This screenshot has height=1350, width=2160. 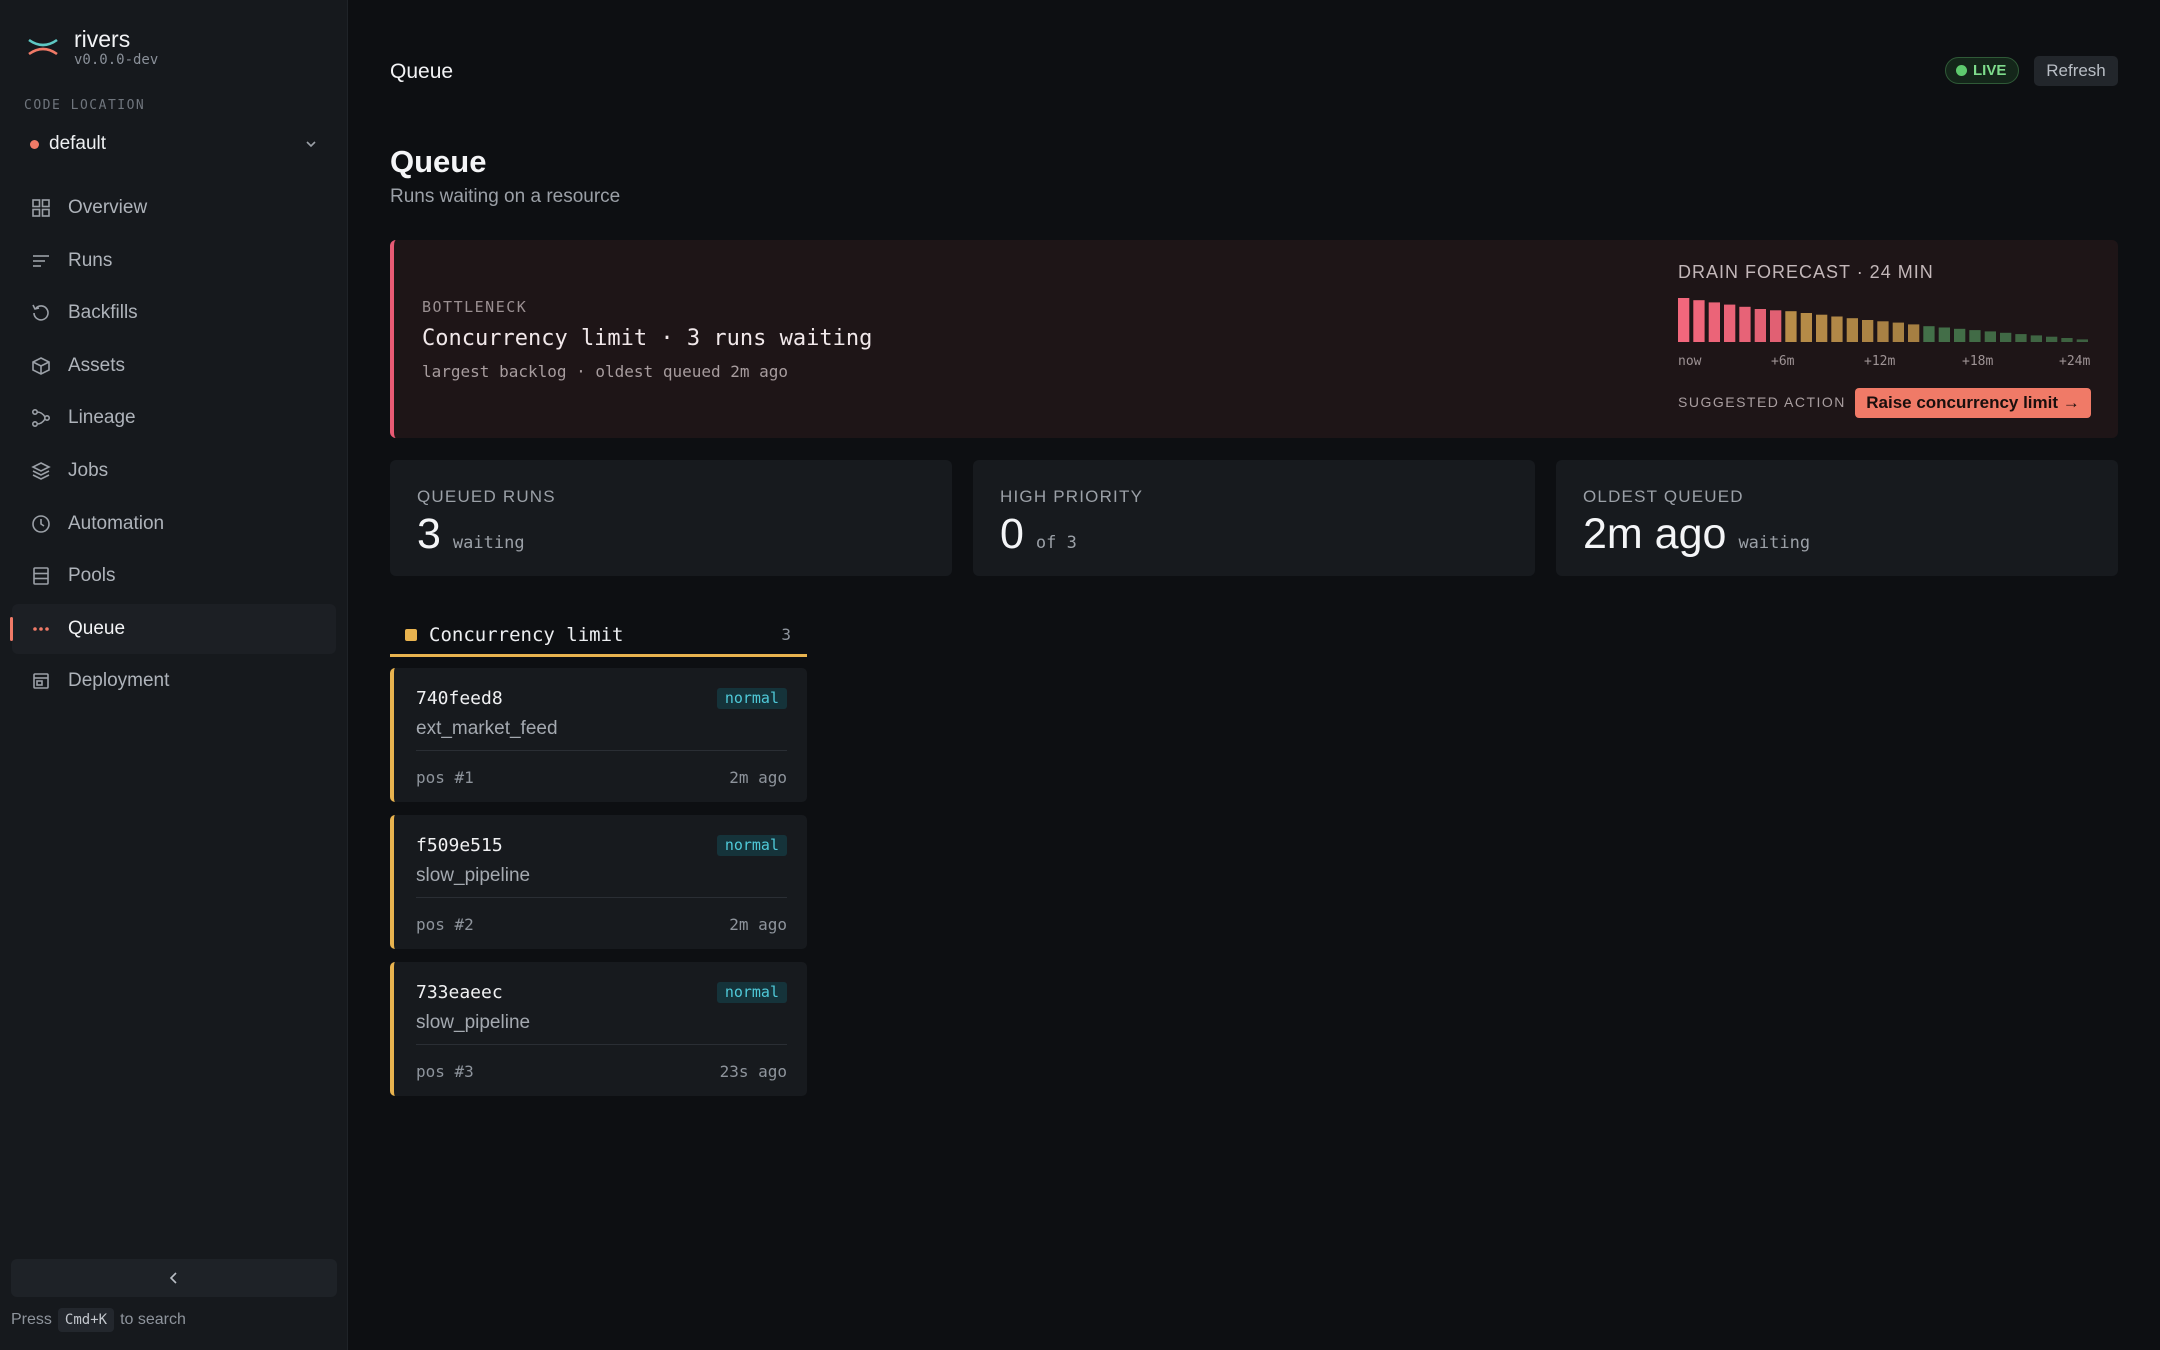 I want to click on code-location-select: default, so click(x=174, y=144).